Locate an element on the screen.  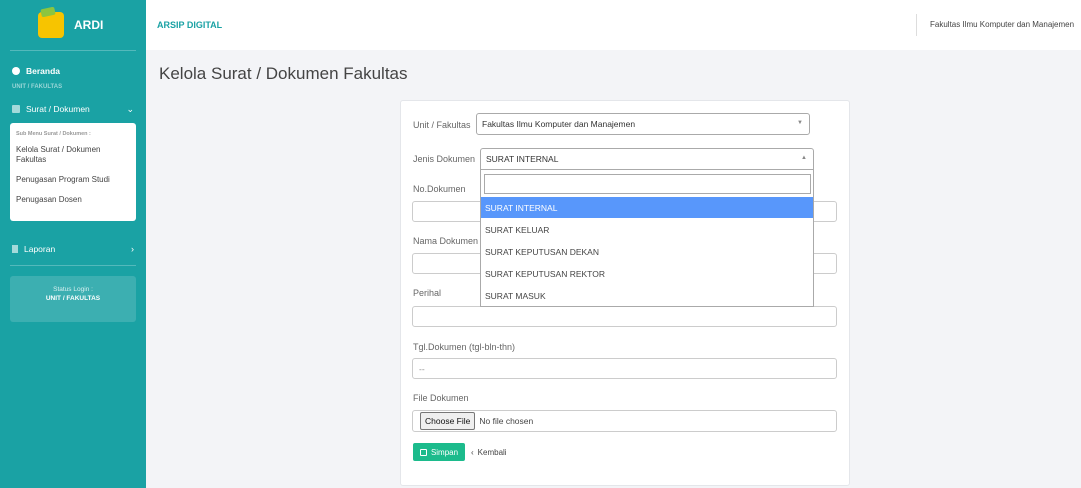
submenu-title: Sub Menu Surat / Dokumen : is located at coordinates (53, 134).